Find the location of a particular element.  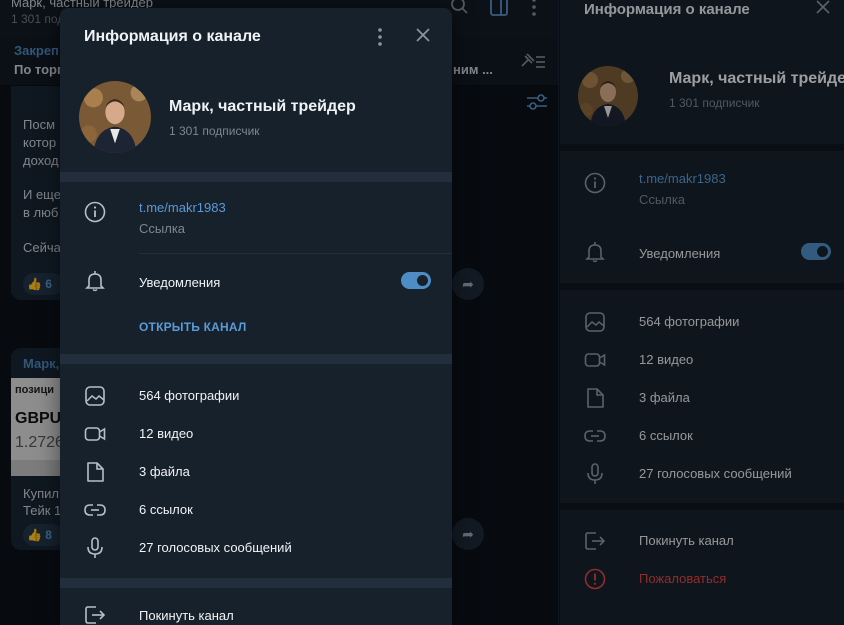

channel-link: t.me/makr1983 is located at coordinates (182, 207).